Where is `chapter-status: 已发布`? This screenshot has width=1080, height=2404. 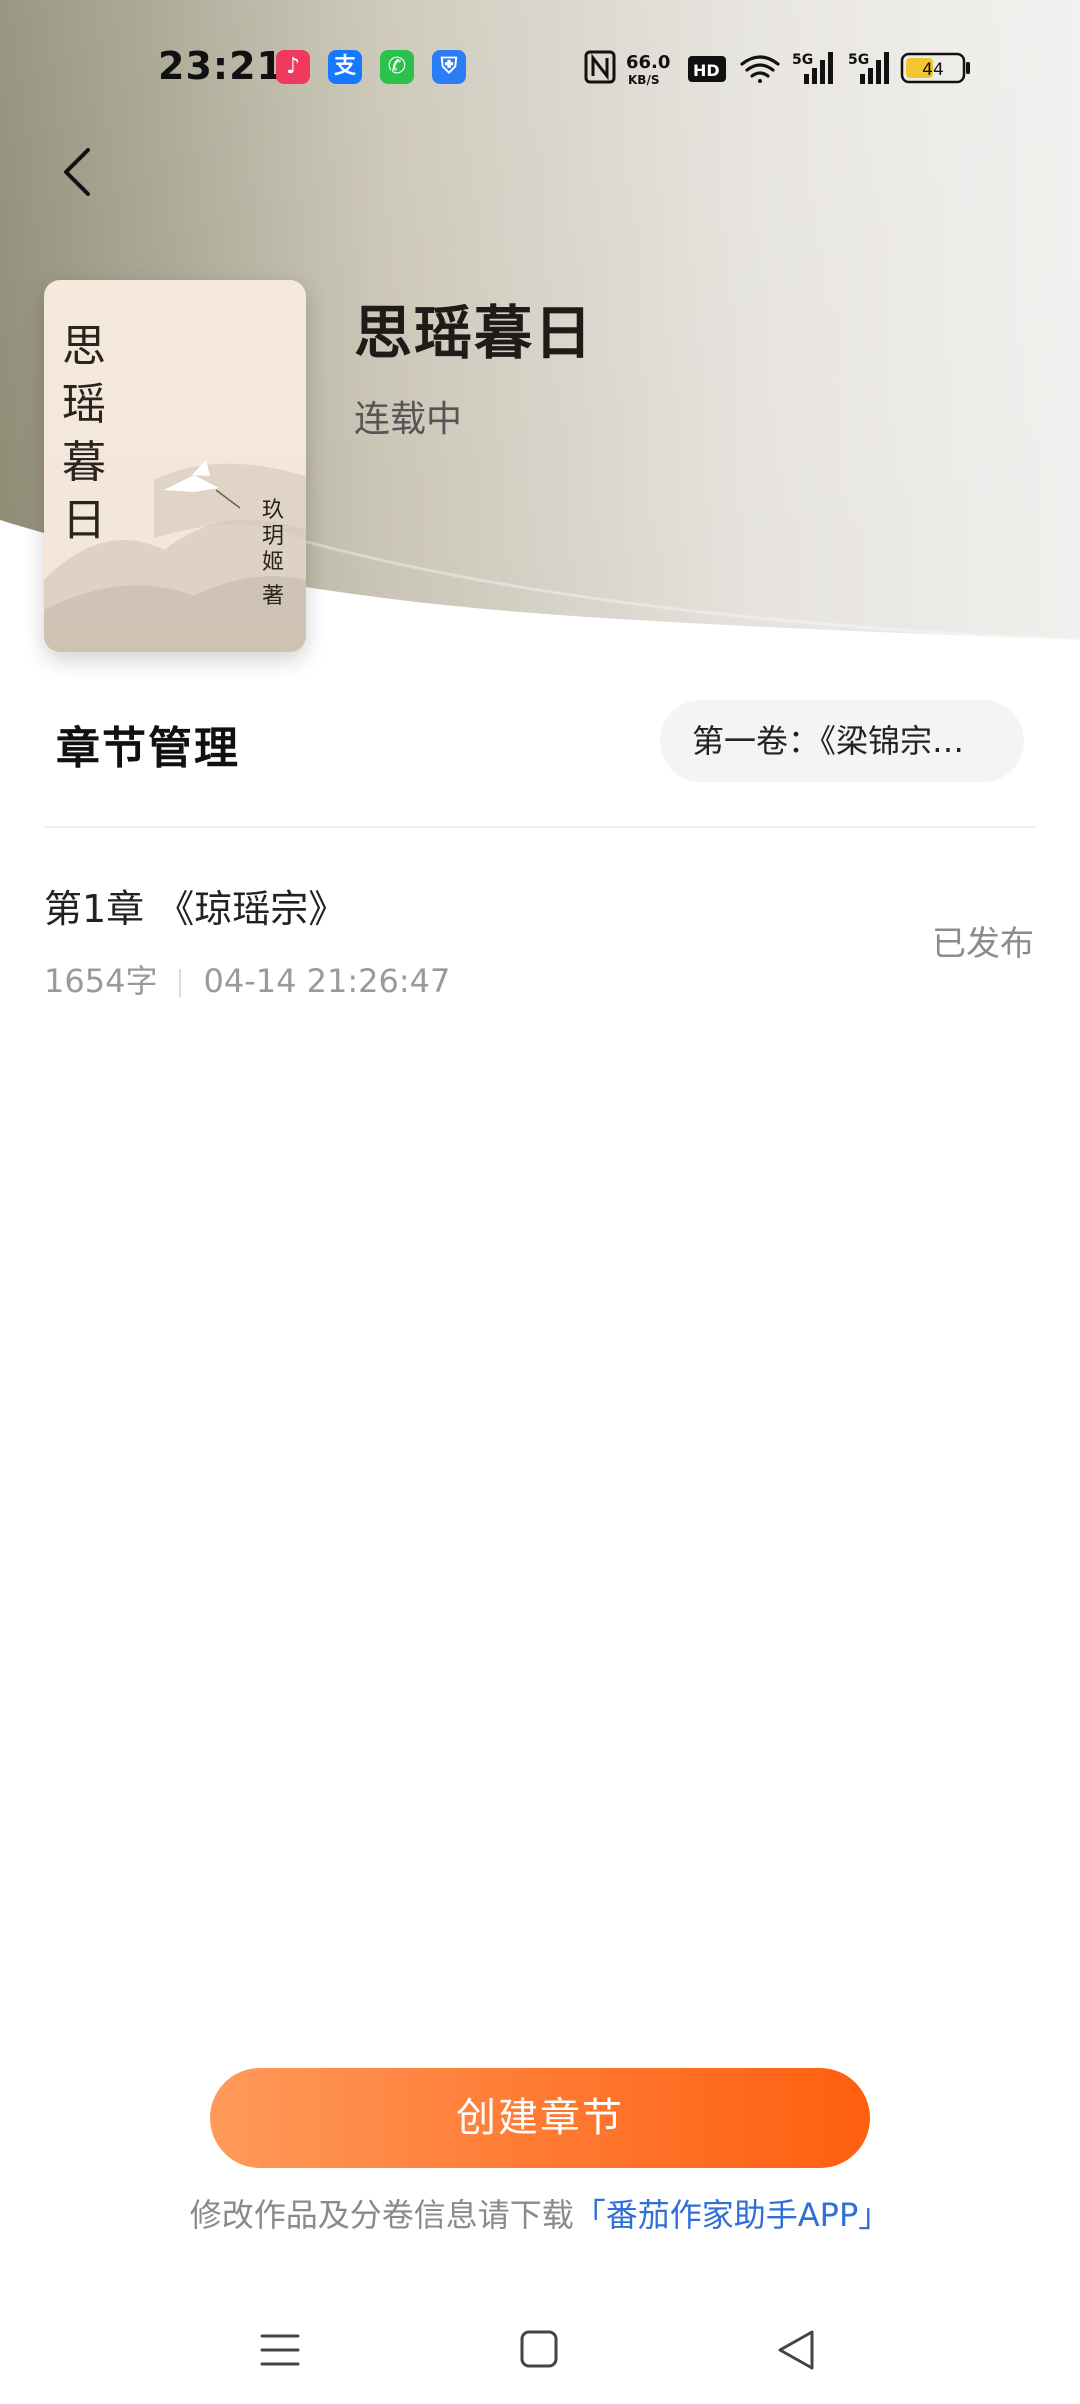 chapter-status: 已发布 is located at coordinates (983, 944).